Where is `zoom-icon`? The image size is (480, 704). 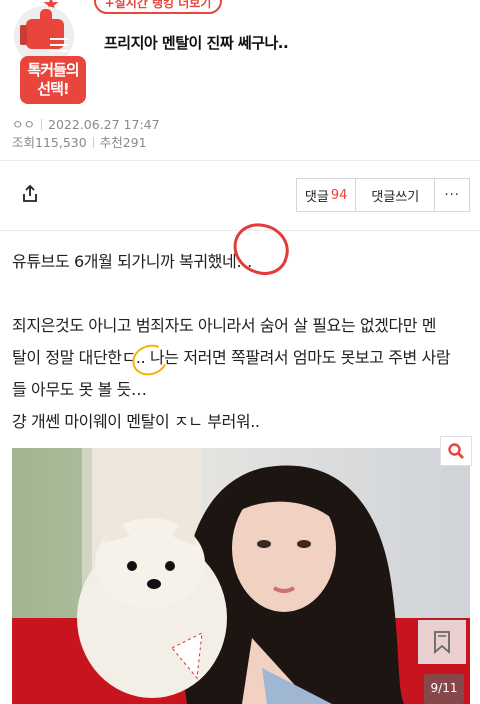 zoom-icon is located at coordinates (456, 451).